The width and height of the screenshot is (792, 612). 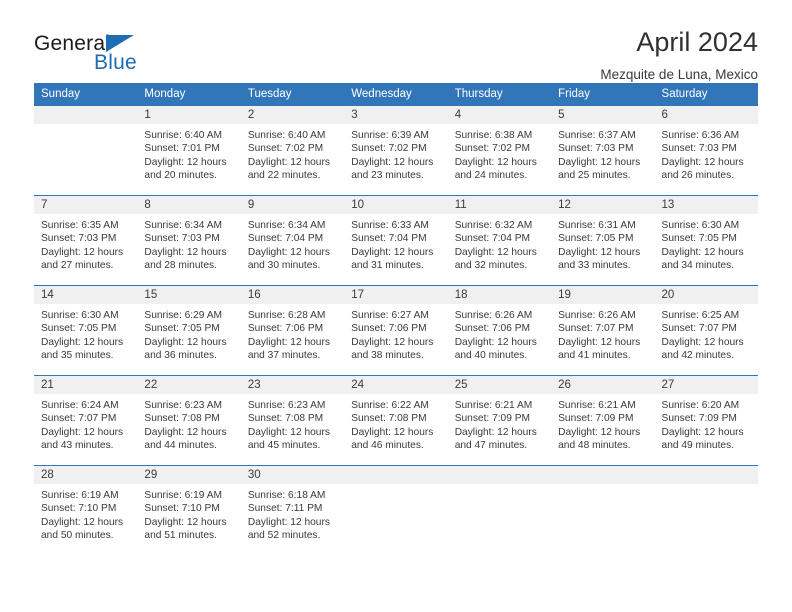 I want to click on day-number: 8, so click(x=189, y=205).